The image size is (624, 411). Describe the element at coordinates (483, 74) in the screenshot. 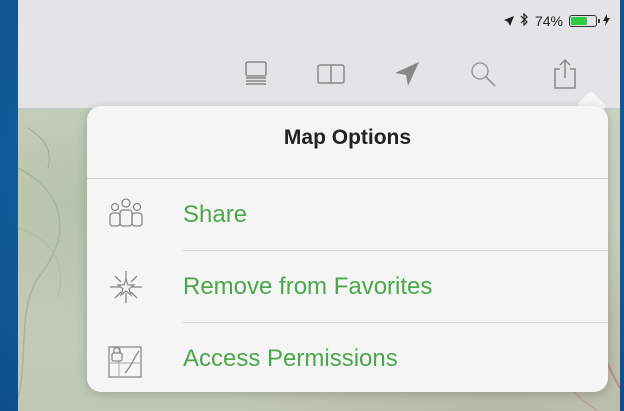

I see `search-icon` at that location.